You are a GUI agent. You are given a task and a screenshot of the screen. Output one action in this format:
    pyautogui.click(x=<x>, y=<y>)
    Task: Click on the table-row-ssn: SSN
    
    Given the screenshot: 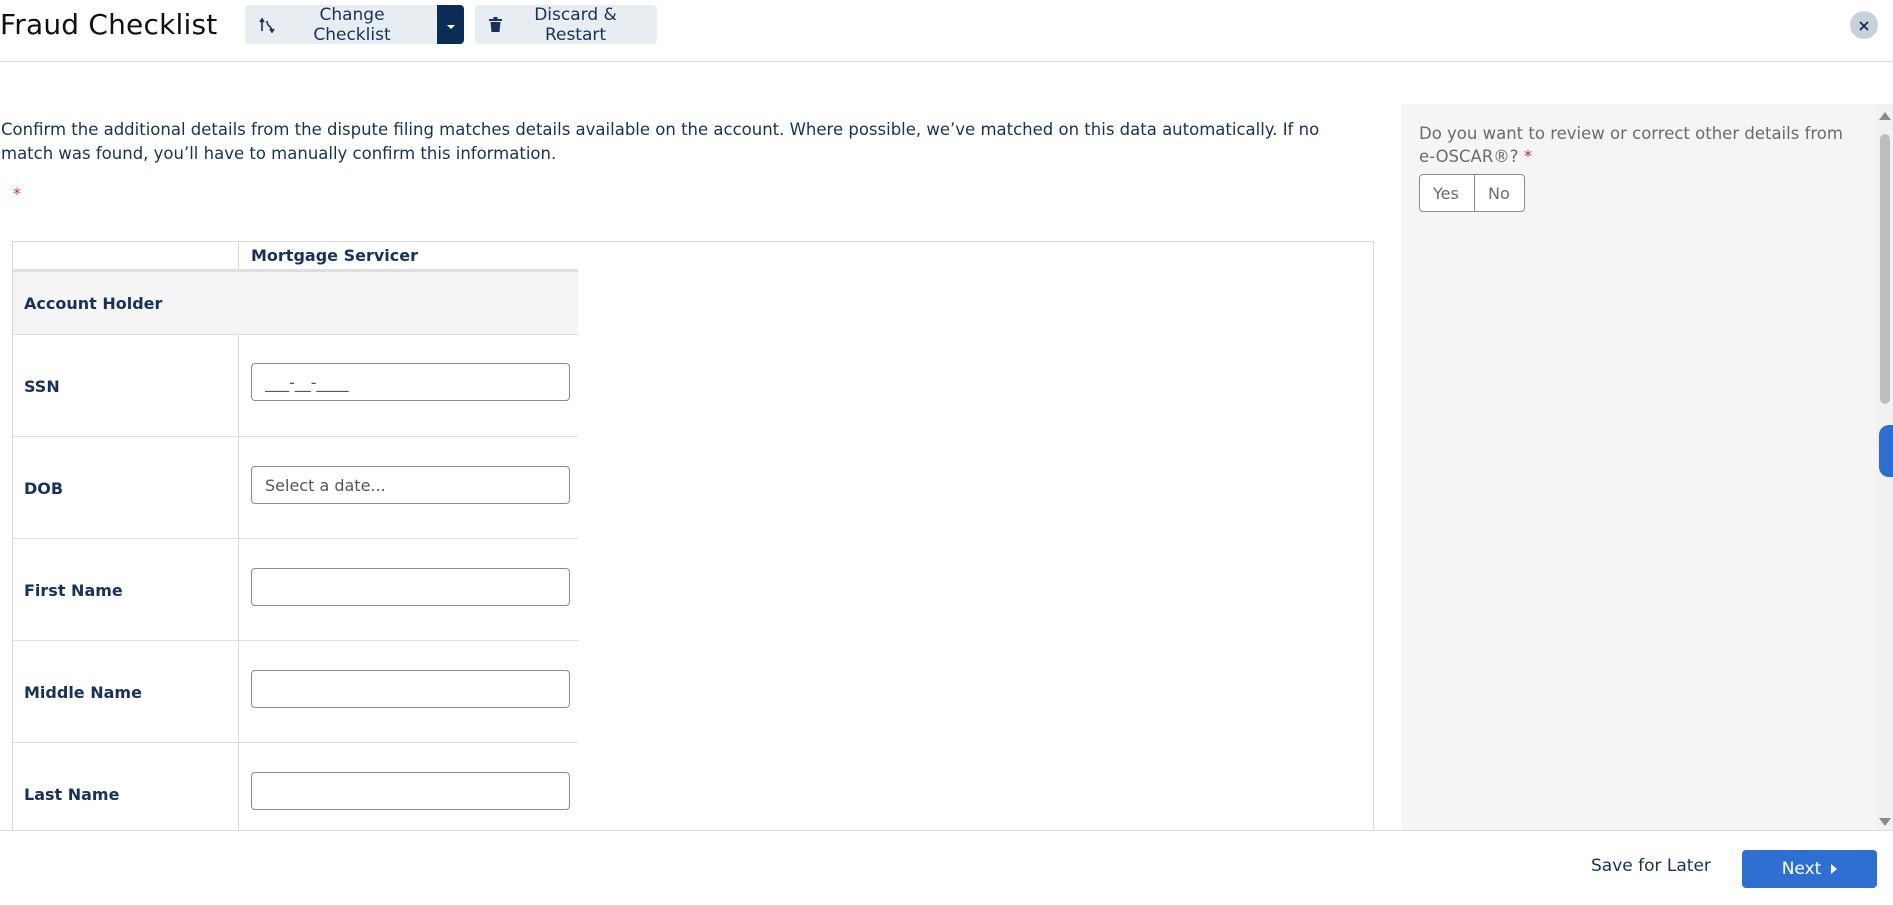 What is the action you would take?
    pyautogui.click(x=295, y=386)
    